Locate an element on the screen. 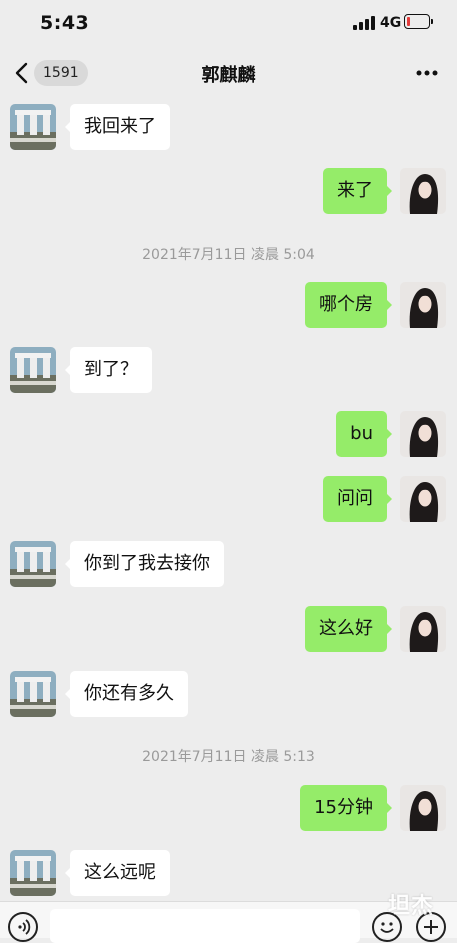 Image resolution: width=457 pixels, height=943 pixels. message-input is located at coordinates (205, 926).